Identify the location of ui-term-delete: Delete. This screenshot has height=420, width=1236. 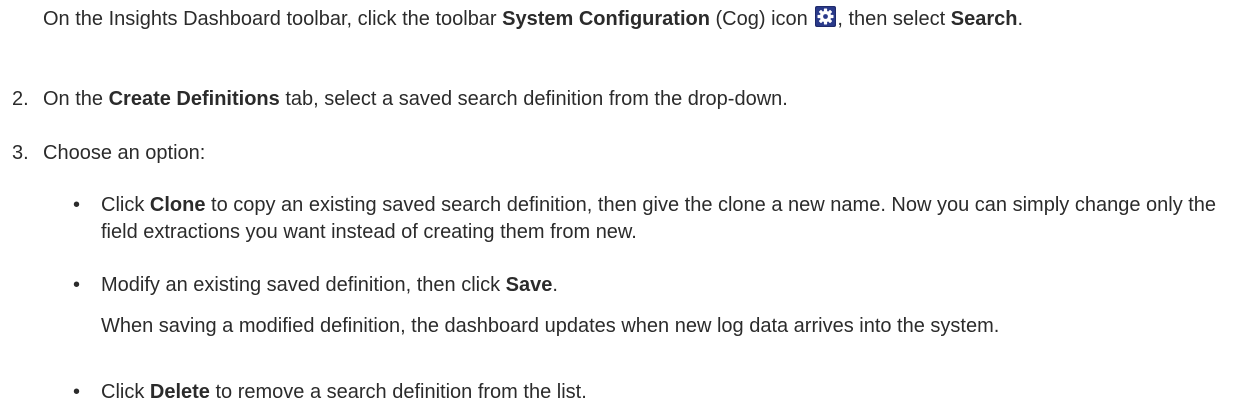
(179, 392).